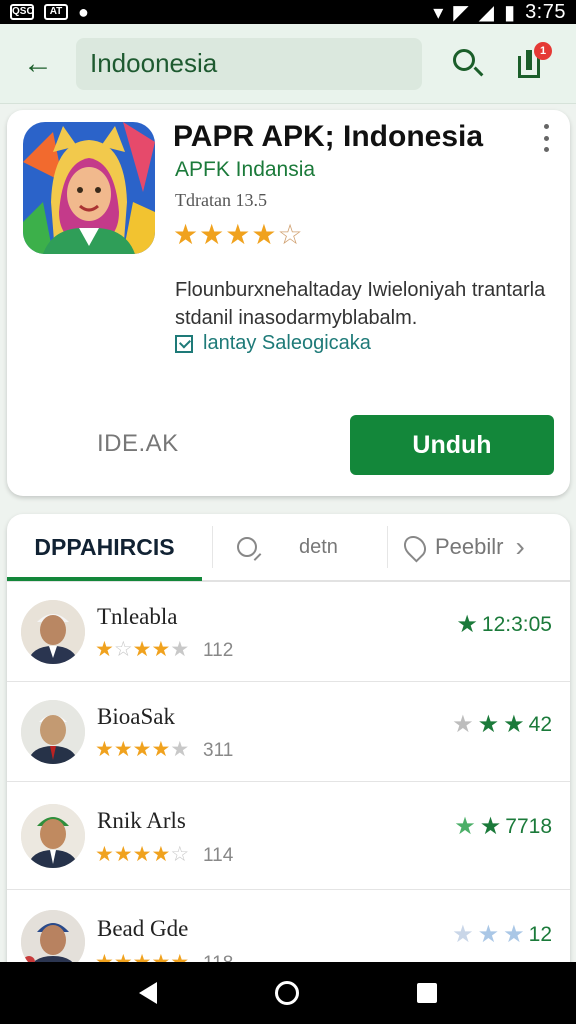 Image resolution: width=576 pixels, height=1024 pixels. What do you see at coordinates (218, 650) in the screenshot?
I see `item-rating-count: 112` at bounding box center [218, 650].